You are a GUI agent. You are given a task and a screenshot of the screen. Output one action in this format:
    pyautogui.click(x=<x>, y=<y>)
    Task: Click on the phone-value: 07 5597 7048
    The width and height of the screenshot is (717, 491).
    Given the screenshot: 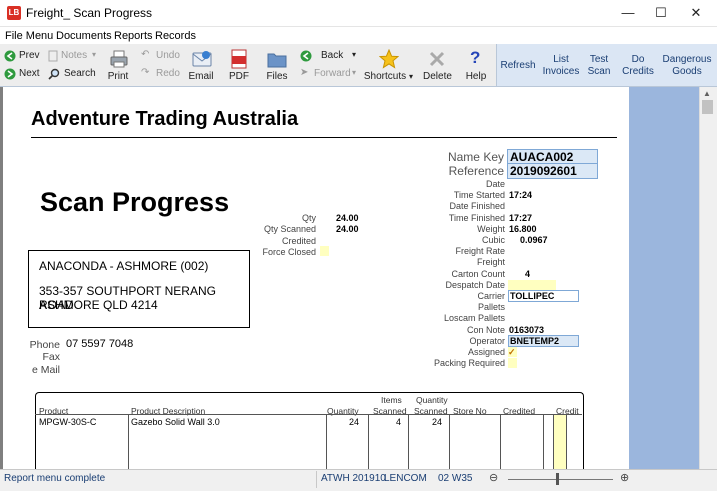 What is the action you would take?
    pyautogui.click(x=100, y=344)
    